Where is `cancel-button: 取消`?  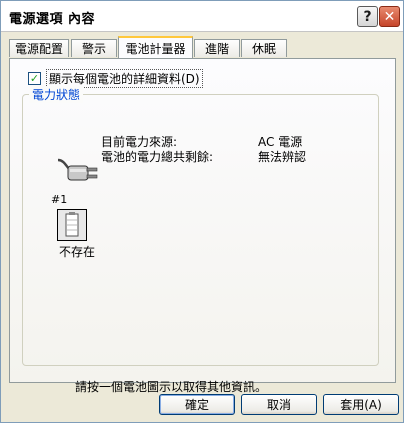 cancel-button: 取消 is located at coordinates (279, 404).